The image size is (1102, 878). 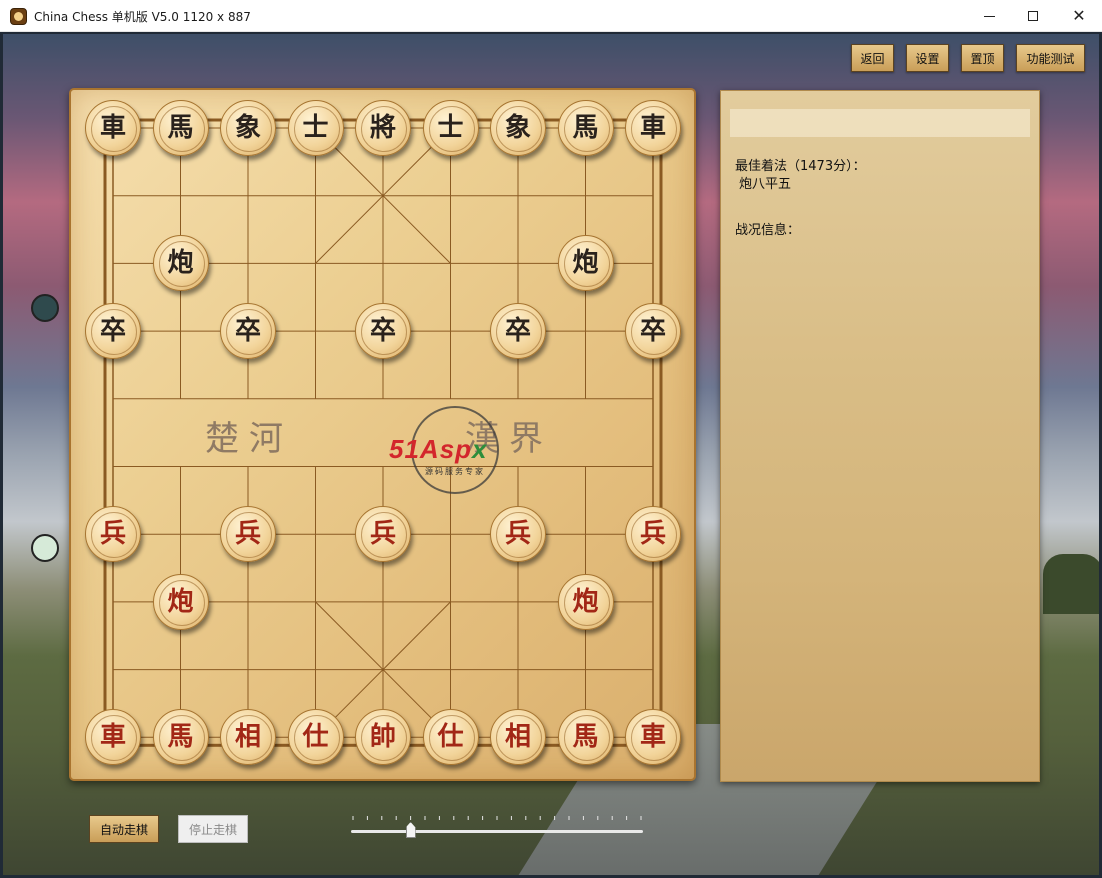 I want to click on river-label-chu: 楚河, so click(x=249, y=439).